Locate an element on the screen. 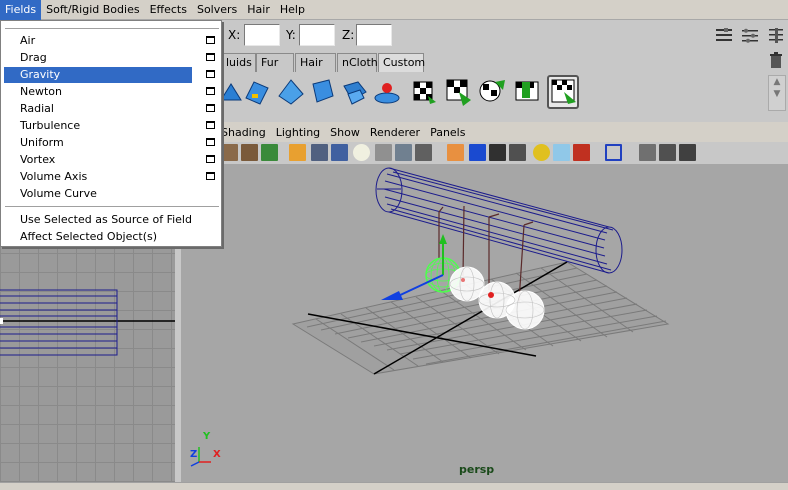 This screenshot has width=788, height=490. grid-toggle-icon is located at coordinates (297, 152).